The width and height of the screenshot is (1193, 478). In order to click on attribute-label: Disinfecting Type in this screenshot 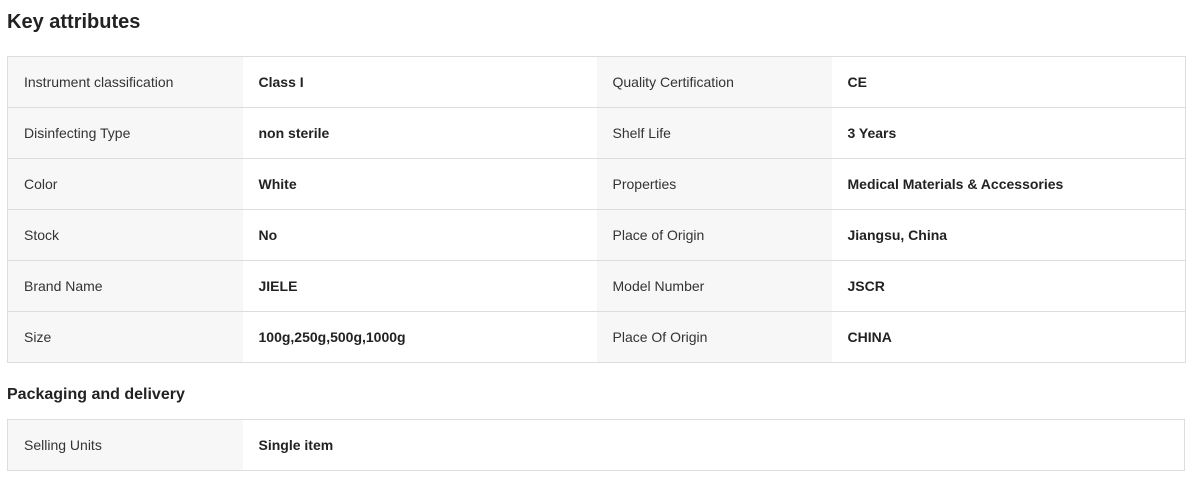, I will do `click(125, 133)`.